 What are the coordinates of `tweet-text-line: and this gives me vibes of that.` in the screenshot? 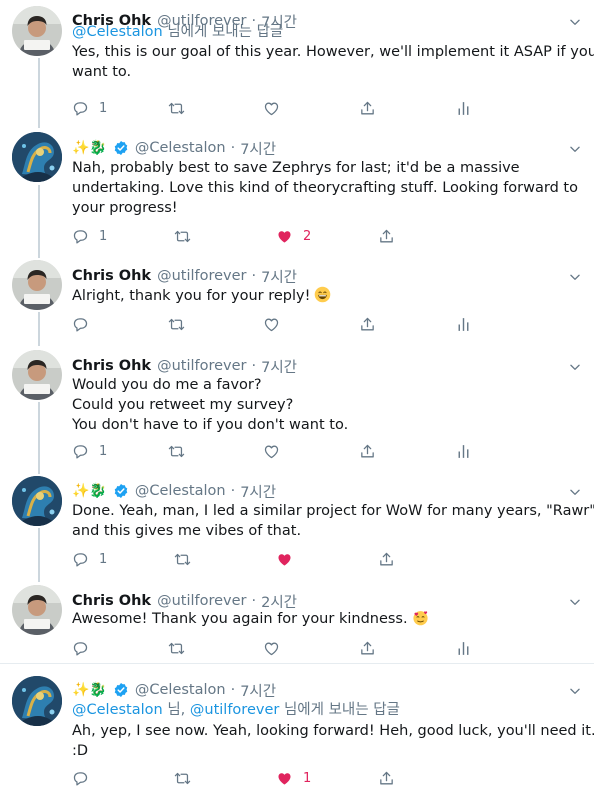 It's located at (326, 531).